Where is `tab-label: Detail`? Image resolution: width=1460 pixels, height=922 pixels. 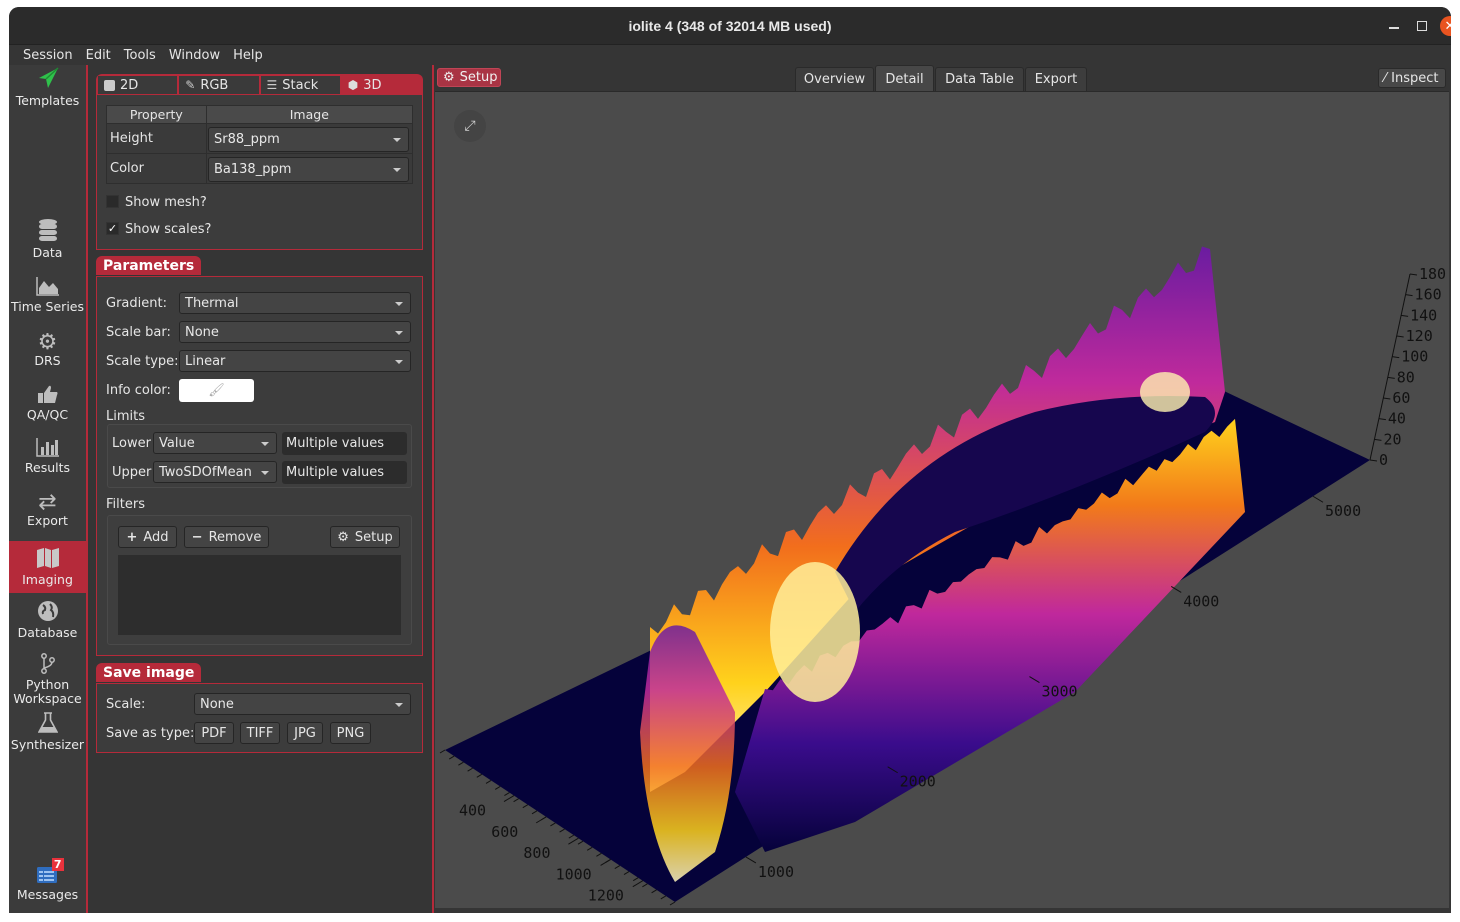 tab-label: Detail is located at coordinates (904, 79).